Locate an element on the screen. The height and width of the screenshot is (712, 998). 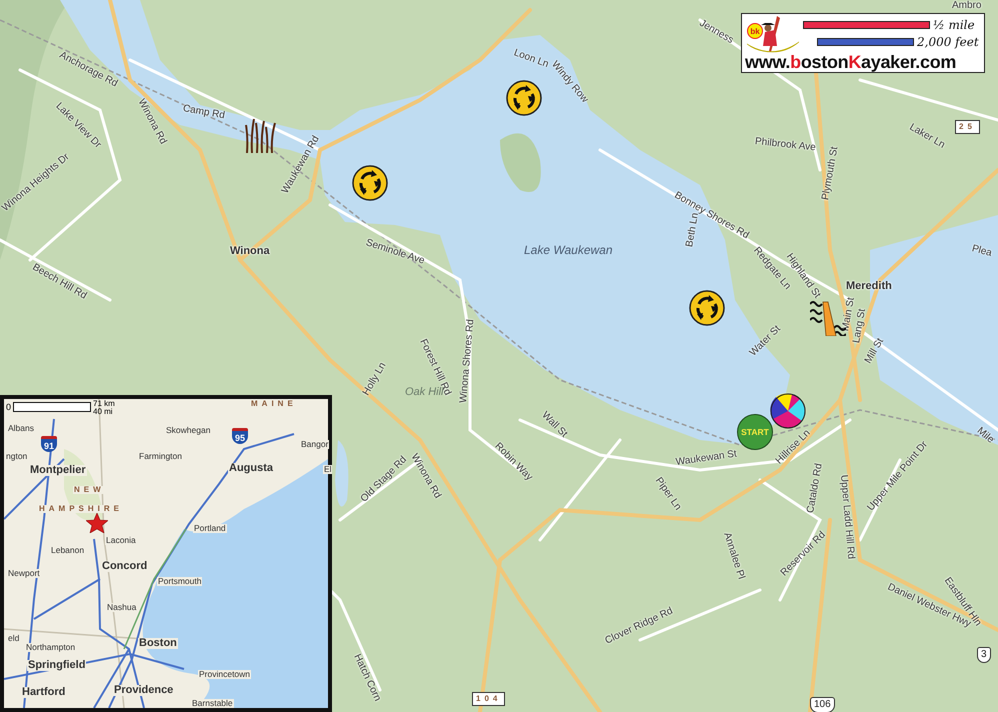
scale-km-label: 71 km is located at coordinates (104, 404).